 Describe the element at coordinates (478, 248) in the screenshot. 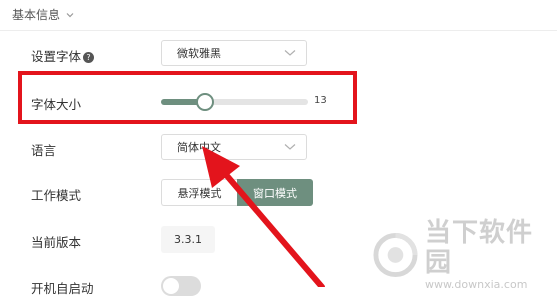

I see `watermark-title: 当下软件园` at that location.